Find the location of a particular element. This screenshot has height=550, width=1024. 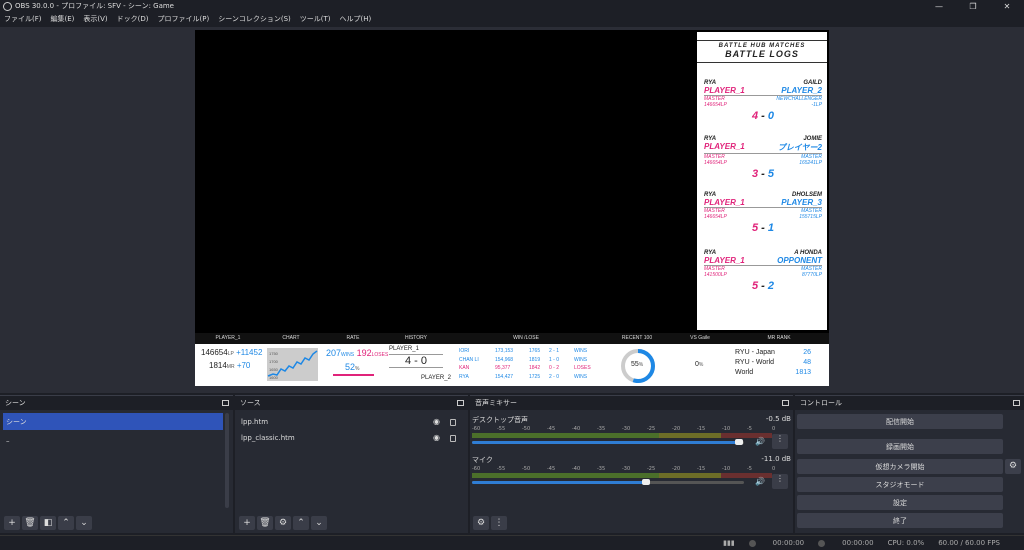

source-name: lpp_classic.htm is located at coordinates (268, 437).